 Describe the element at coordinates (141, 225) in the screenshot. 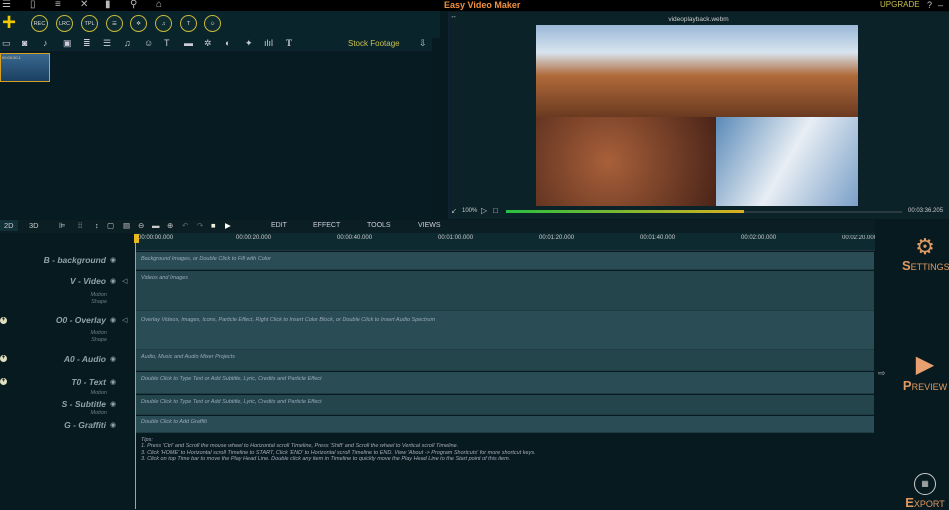

I see `zoom-out-icon: ⊖` at that location.